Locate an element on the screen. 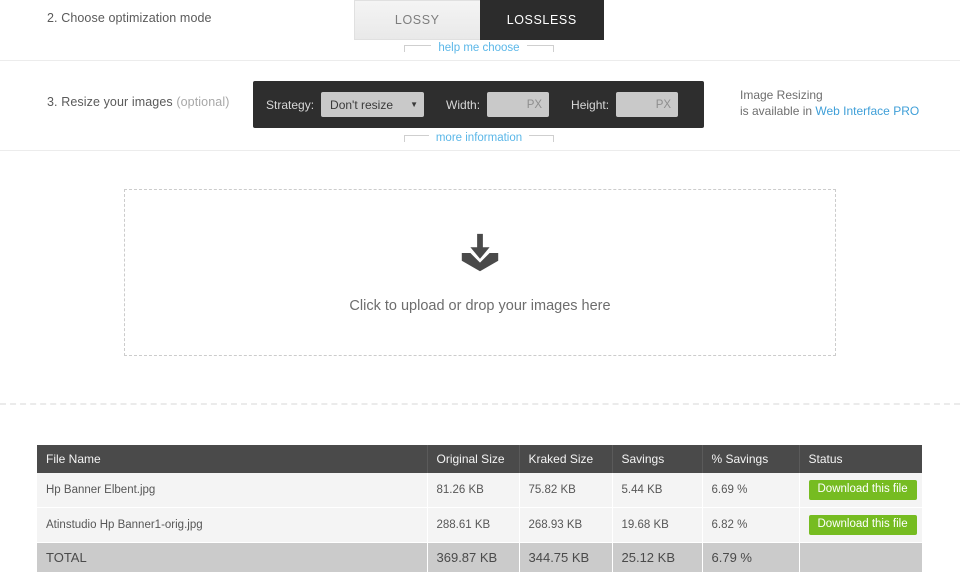 This screenshot has width=960, height=573. width-input: PX is located at coordinates (518, 104).